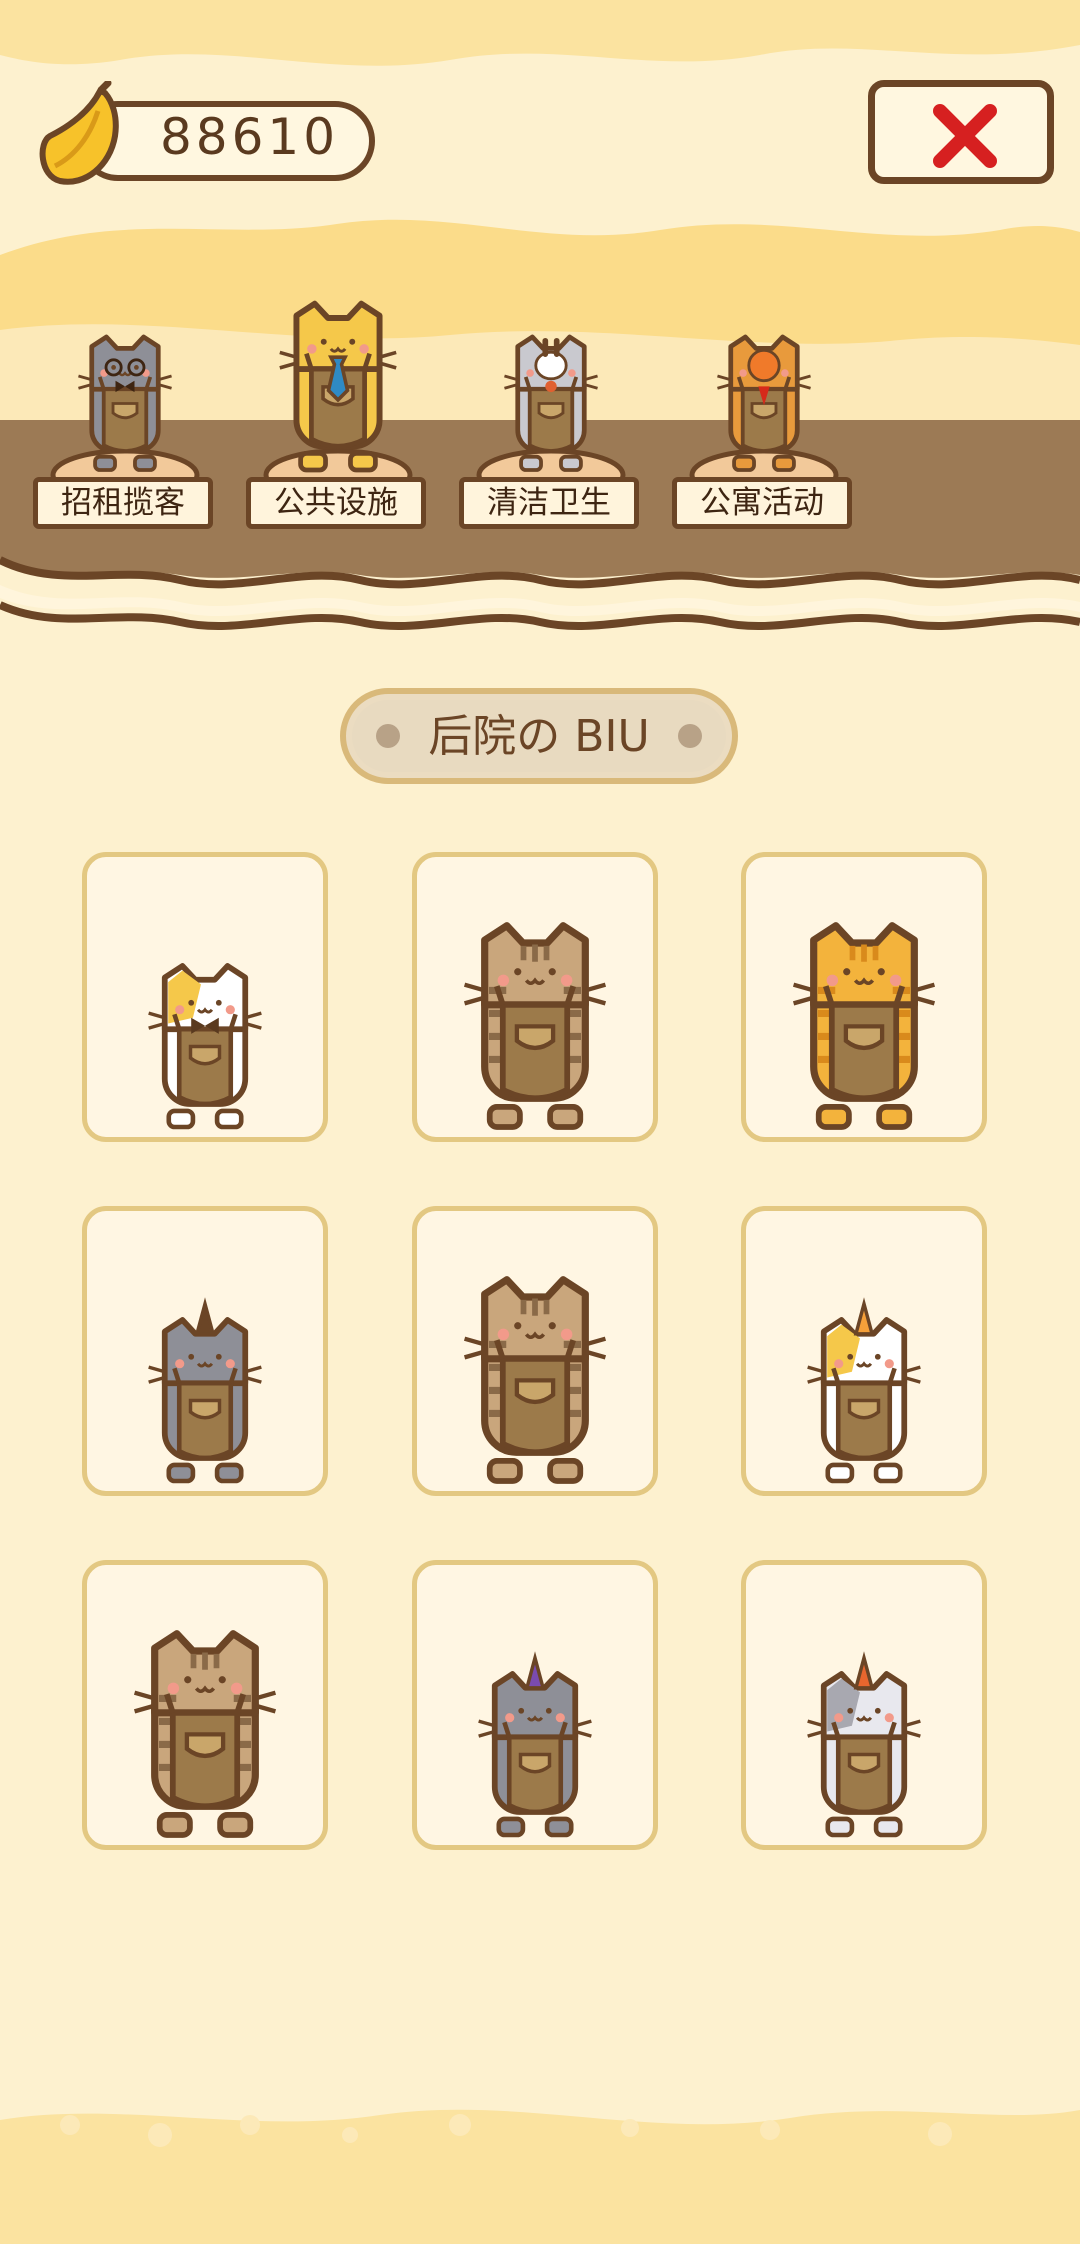 This screenshot has width=1080, height=2244. Describe the element at coordinates (965, 136) in the screenshot. I see `close-icon` at that location.